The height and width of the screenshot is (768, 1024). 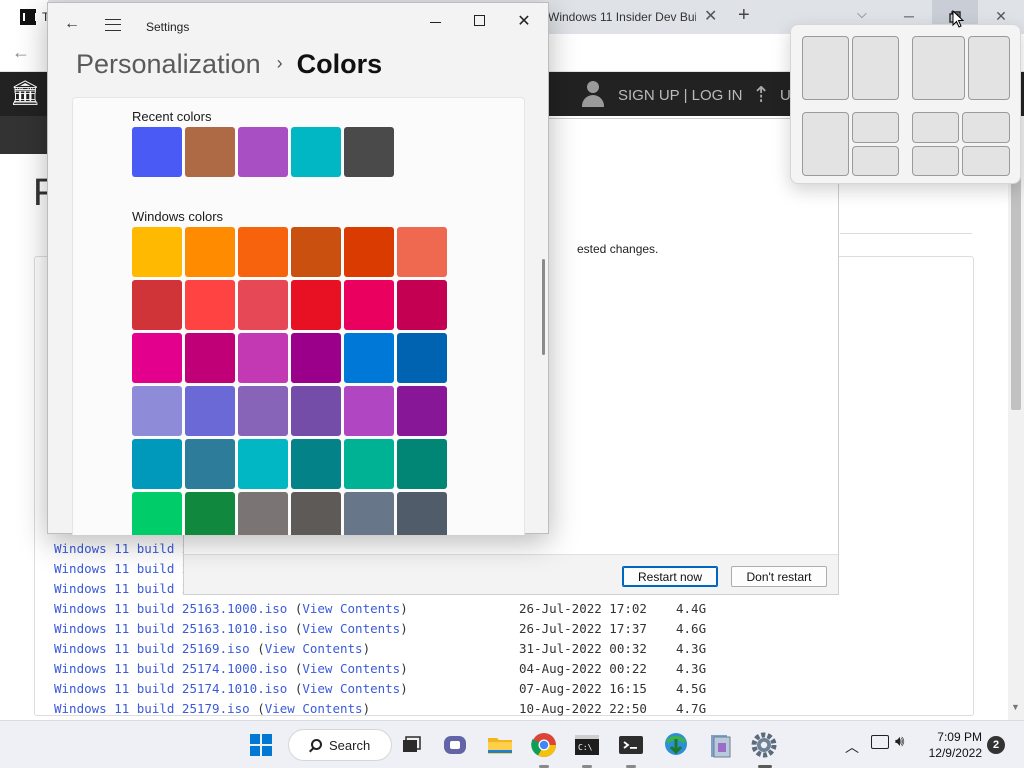 What do you see at coordinates (720, 745) in the screenshot?
I see `archive-tool-icon` at bounding box center [720, 745].